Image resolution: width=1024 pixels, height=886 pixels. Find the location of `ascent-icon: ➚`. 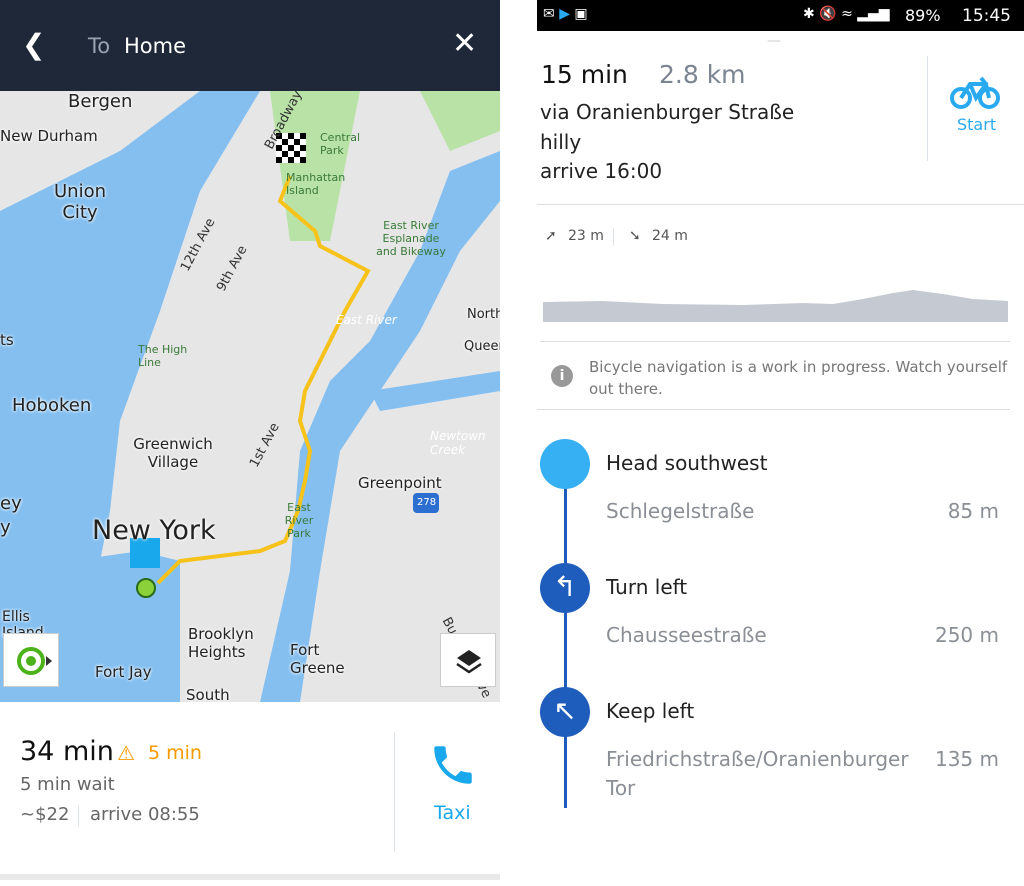

ascent-icon: ➚ is located at coordinates (551, 236).